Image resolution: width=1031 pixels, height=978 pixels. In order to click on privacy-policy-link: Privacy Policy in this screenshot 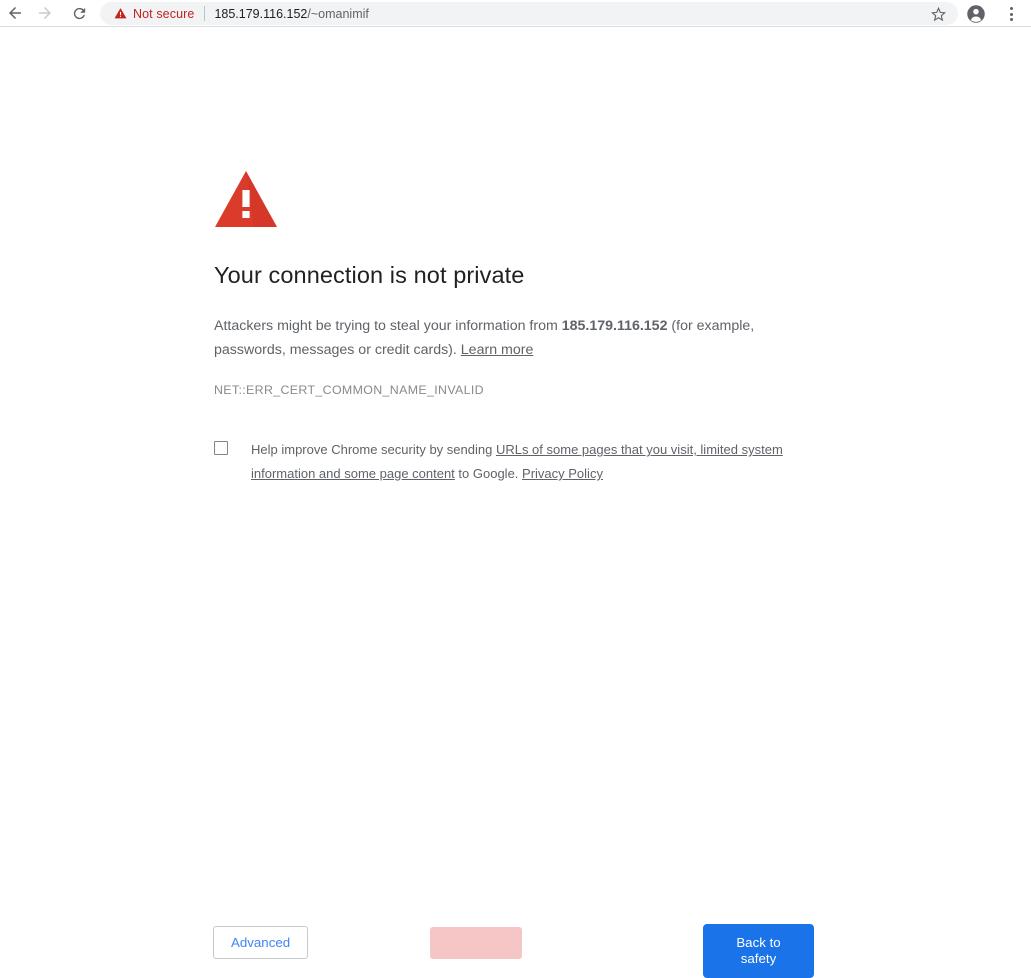, I will do `click(562, 473)`.